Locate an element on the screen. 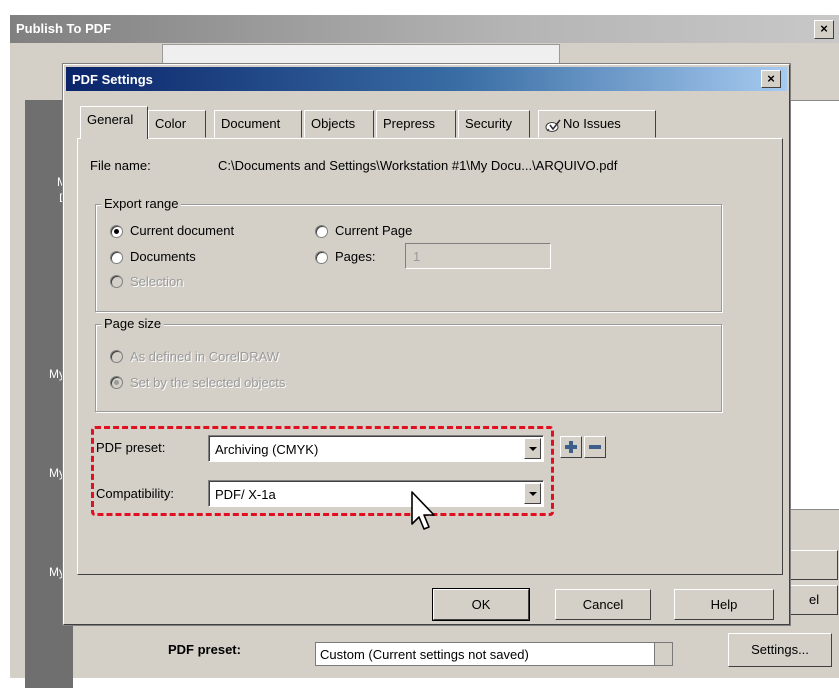 This screenshot has width=839, height=688. radio-as-defined is located at coordinates (116, 356).